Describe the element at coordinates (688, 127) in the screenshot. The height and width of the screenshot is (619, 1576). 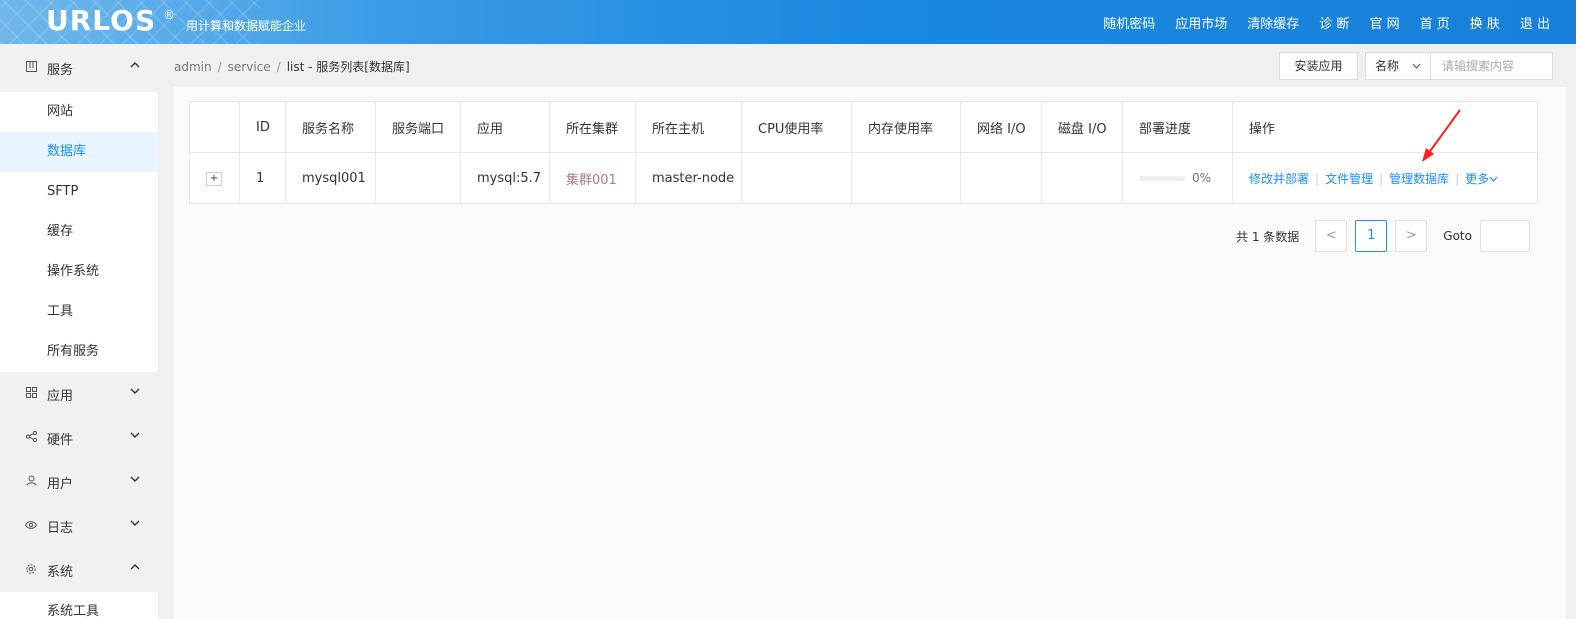
I see `col-host: 所在主机` at that location.